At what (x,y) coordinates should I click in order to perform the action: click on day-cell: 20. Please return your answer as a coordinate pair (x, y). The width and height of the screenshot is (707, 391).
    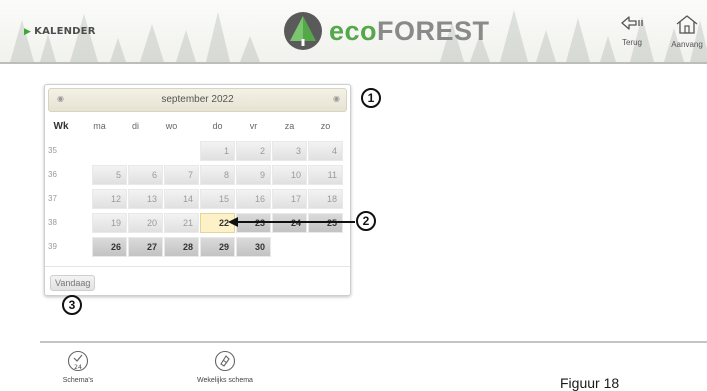
    Looking at the image, I should click on (145, 223).